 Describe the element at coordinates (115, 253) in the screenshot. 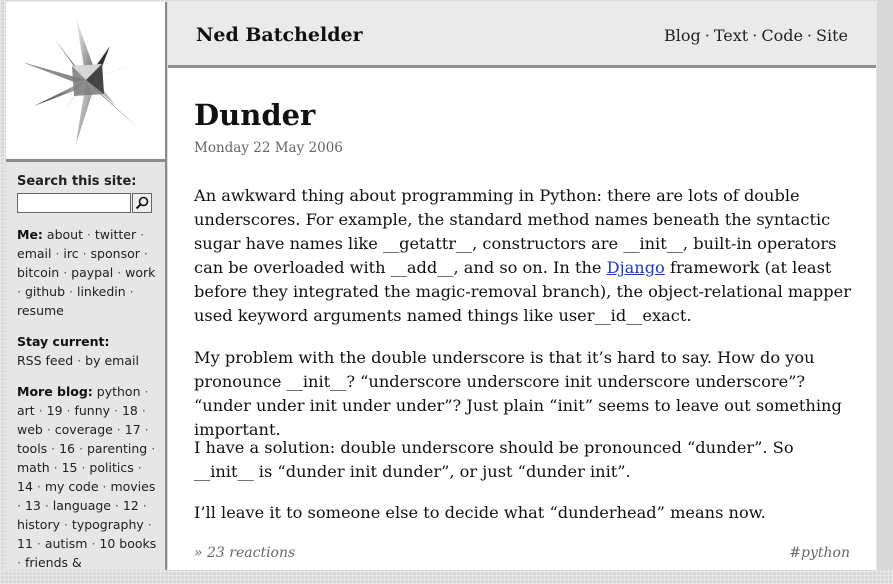

I see `link-sponsor: sponsor` at that location.